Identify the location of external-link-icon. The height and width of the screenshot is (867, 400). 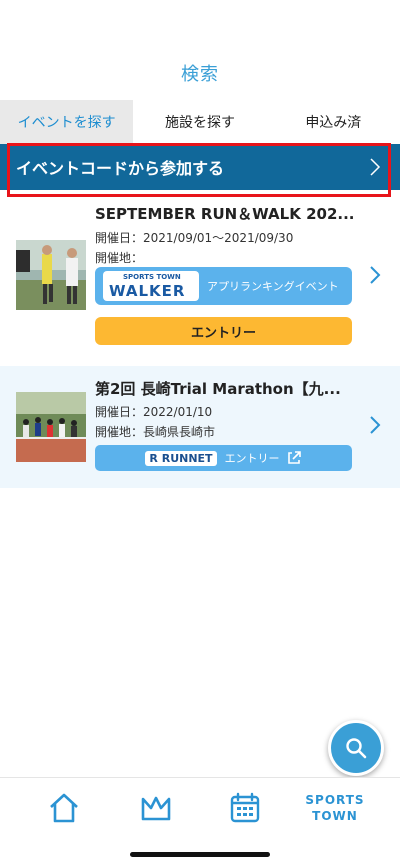
(294, 457).